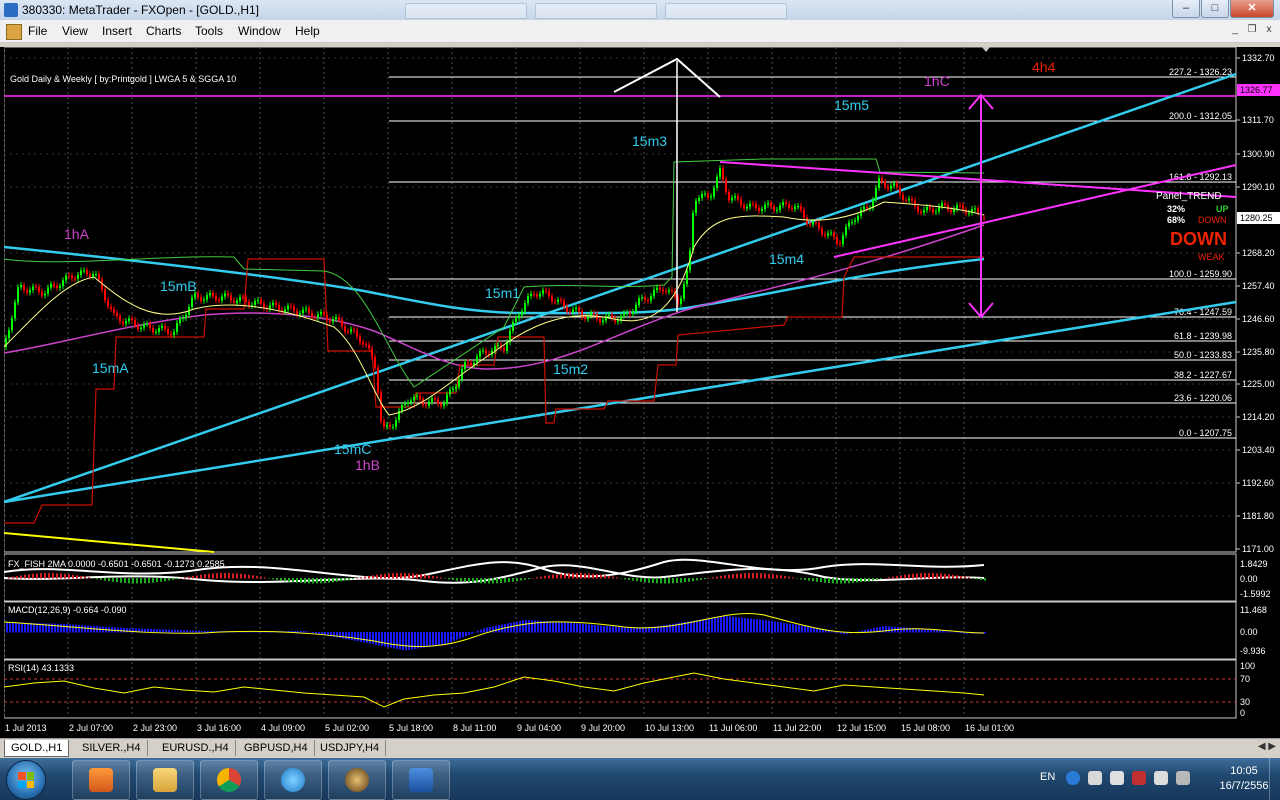 The width and height of the screenshot is (1280, 800). I want to click on menu-tools: Tools, so click(209, 31).